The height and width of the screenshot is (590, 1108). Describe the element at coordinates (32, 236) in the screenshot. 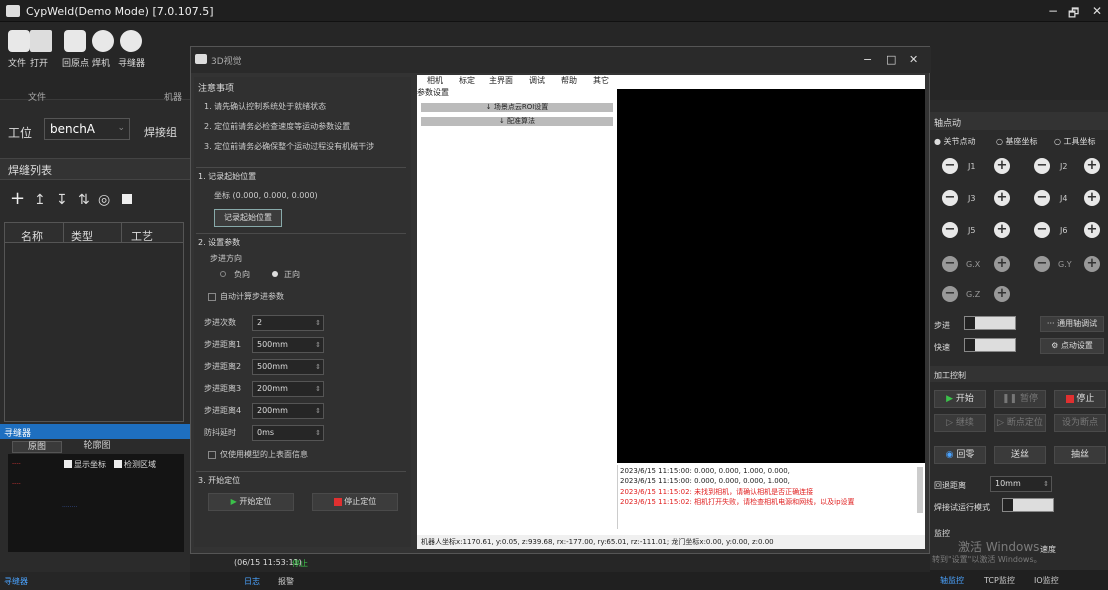

I see `col-name: 名称` at that location.